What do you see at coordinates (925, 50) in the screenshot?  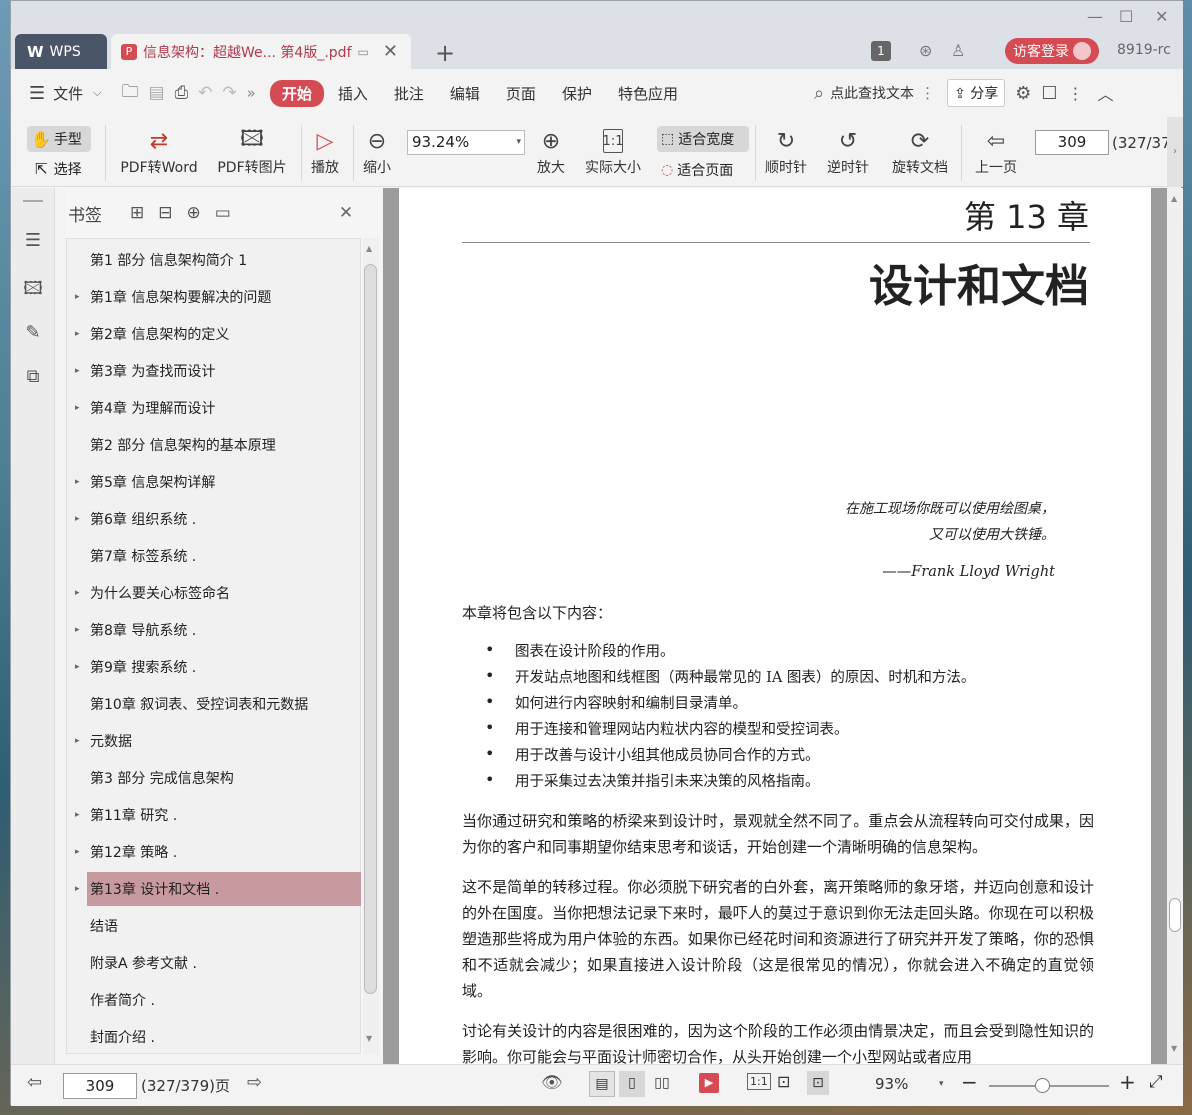 I see `skin-icon: ⊛` at bounding box center [925, 50].